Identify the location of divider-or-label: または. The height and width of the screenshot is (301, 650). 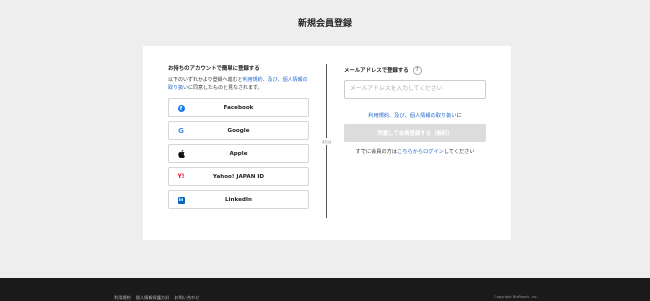
(326, 141).